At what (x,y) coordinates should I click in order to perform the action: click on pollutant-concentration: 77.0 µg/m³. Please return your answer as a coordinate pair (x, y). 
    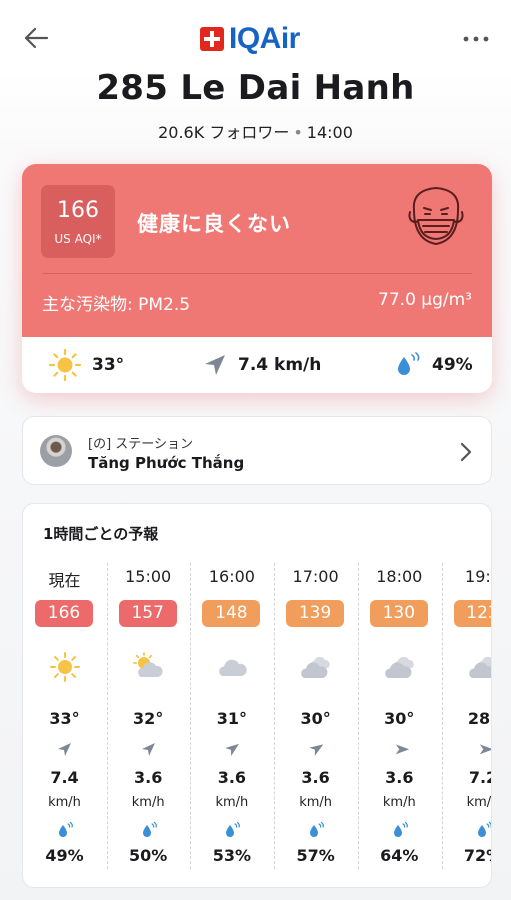
    Looking at the image, I should click on (425, 300).